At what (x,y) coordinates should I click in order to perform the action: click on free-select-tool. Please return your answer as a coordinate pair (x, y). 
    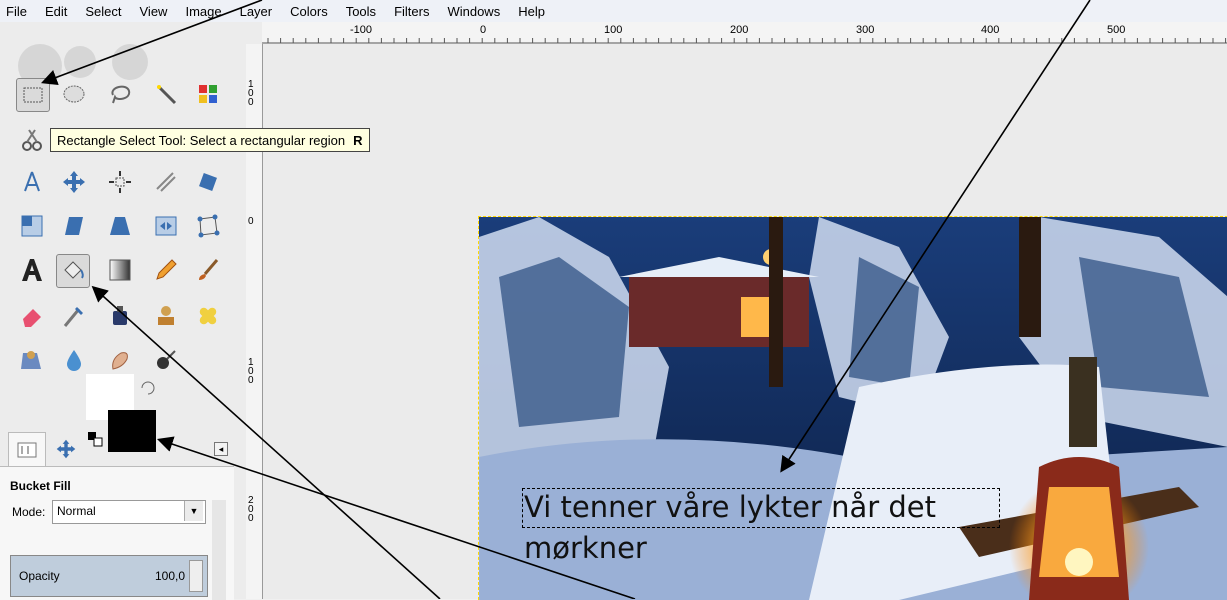
    Looking at the image, I should click on (120, 94).